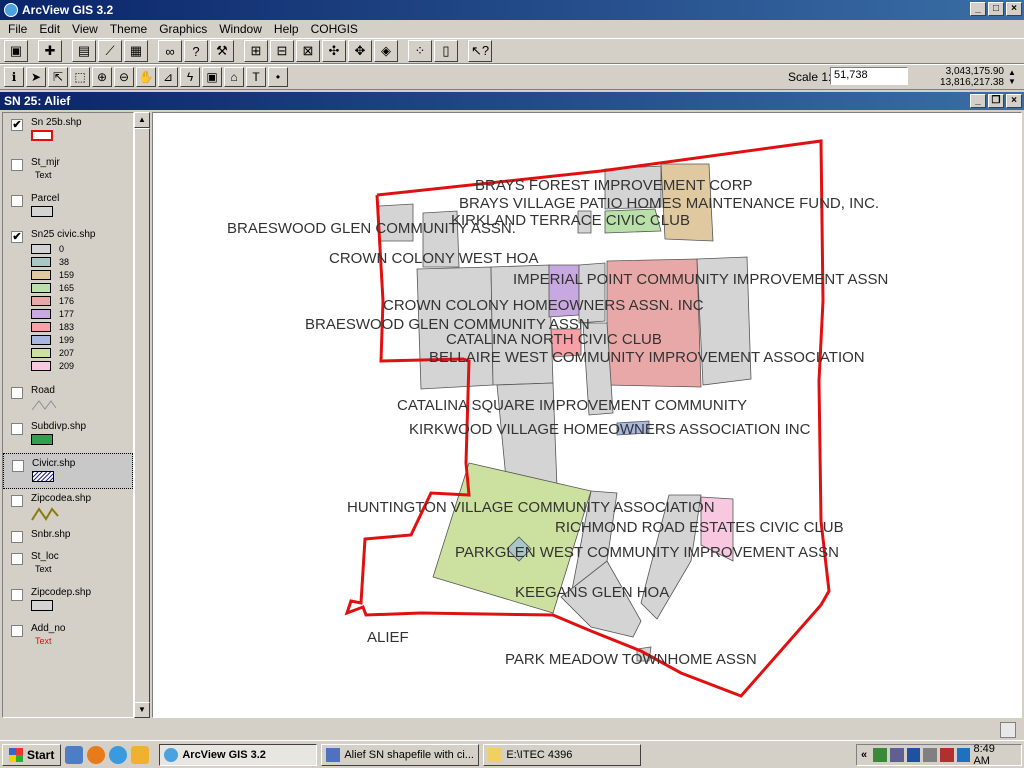  I want to click on zoom-out-tool: ⊖, so click(124, 77).